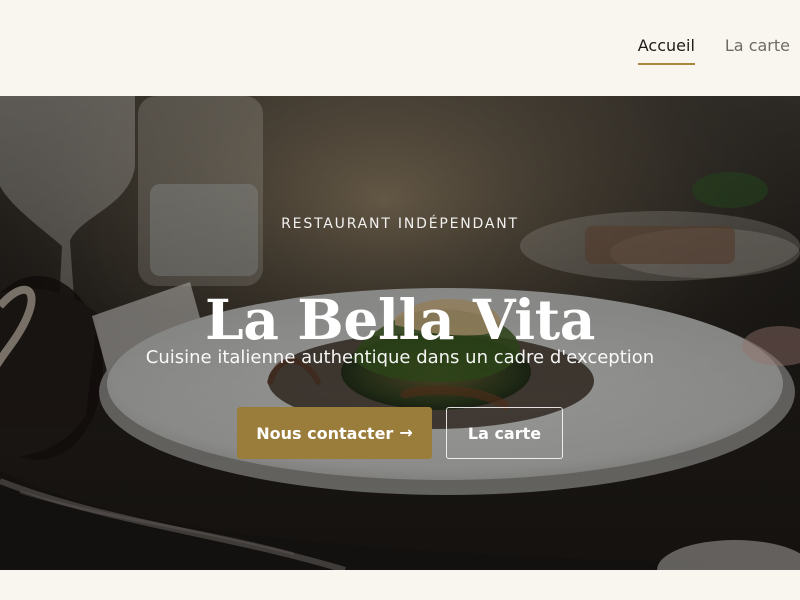  What do you see at coordinates (666, 50) in the screenshot?
I see `nav-link-home: Accueil` at bounding box center [666, 50].